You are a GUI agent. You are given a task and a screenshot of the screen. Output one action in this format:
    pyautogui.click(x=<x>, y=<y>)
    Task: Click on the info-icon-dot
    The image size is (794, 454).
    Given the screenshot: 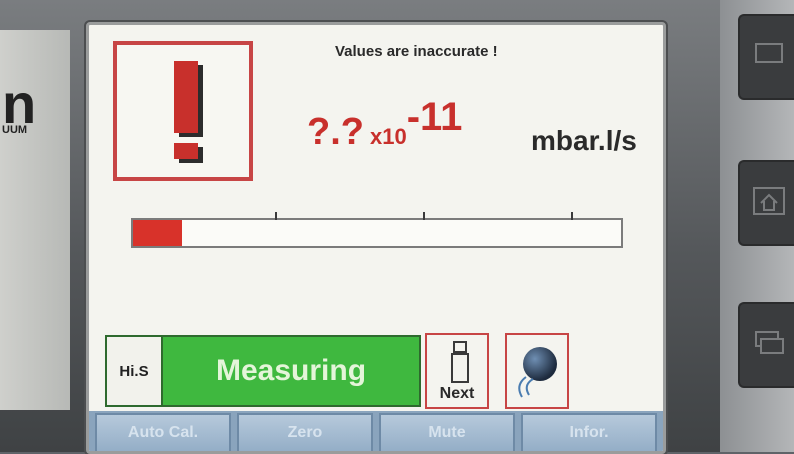 What is the action you would take?
    pyautogui.click(x=460, y=347)
    